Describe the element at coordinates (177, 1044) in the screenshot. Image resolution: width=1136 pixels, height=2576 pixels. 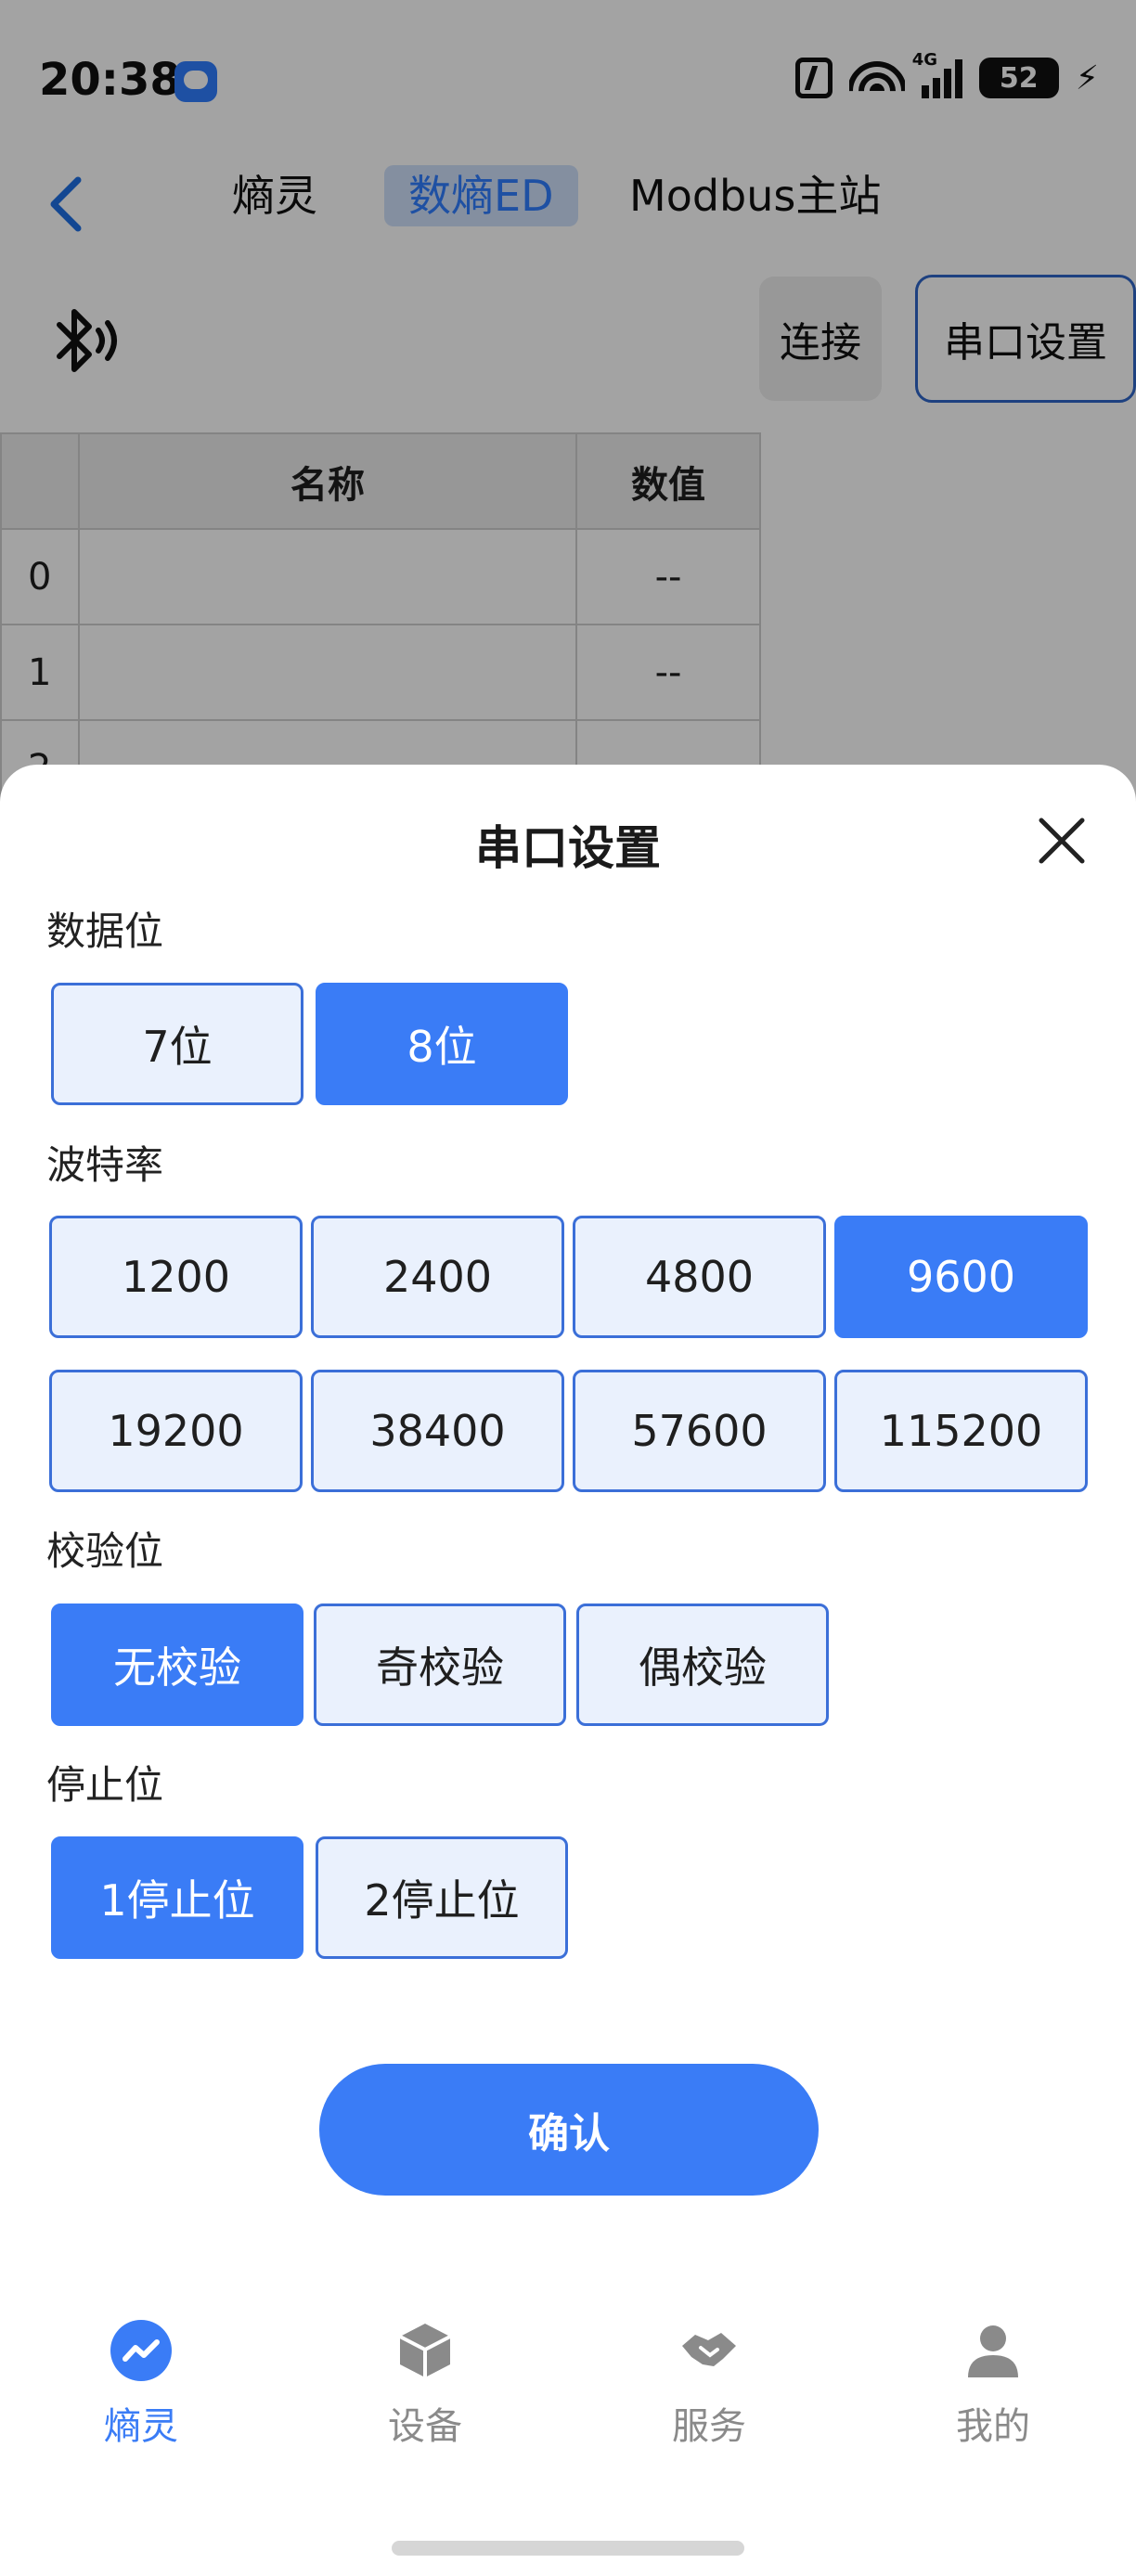
I see `data-bits-option-7: 7位` at that location.